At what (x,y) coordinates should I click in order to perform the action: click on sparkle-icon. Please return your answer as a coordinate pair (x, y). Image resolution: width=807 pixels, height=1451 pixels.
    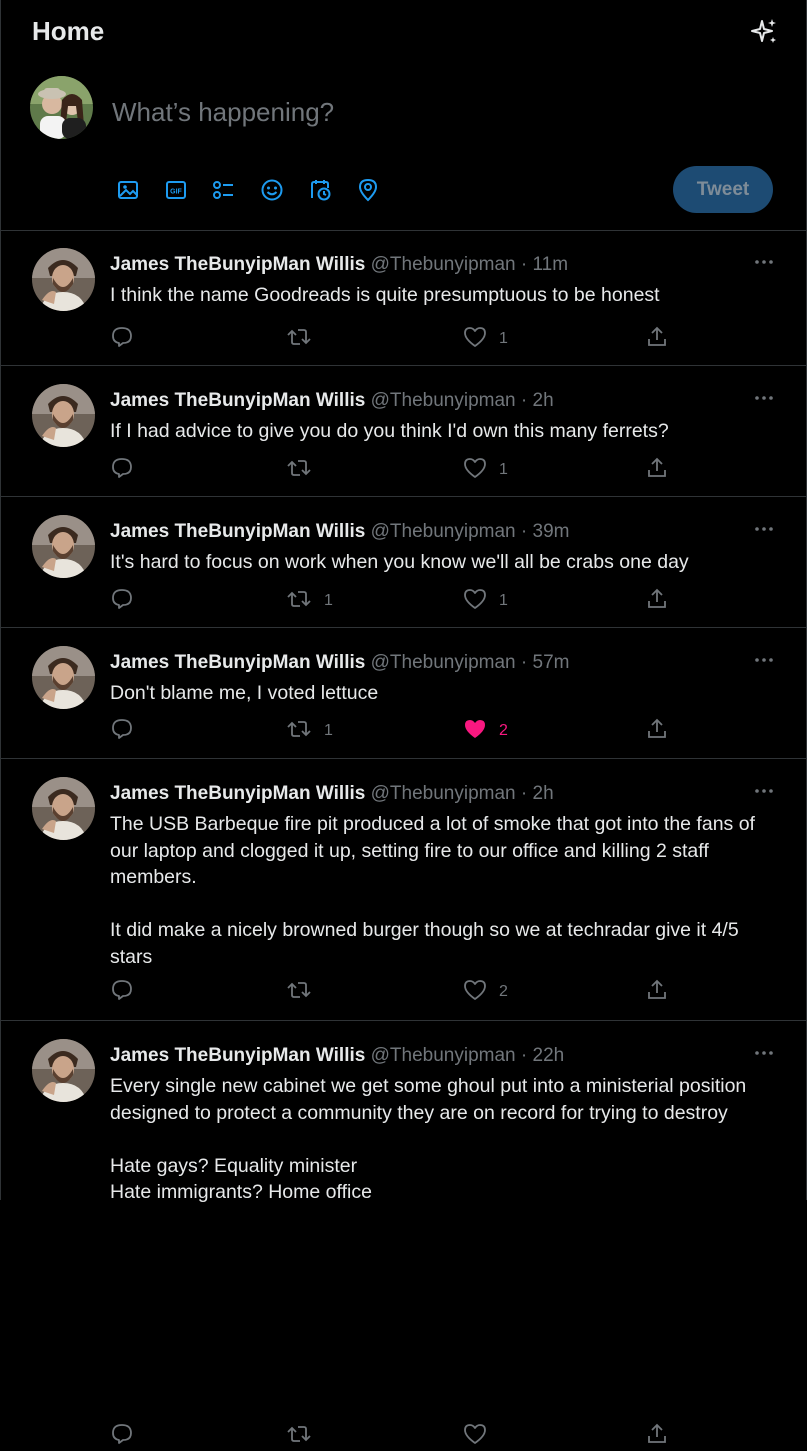
    Looking at the image, I should click on (764, 32).